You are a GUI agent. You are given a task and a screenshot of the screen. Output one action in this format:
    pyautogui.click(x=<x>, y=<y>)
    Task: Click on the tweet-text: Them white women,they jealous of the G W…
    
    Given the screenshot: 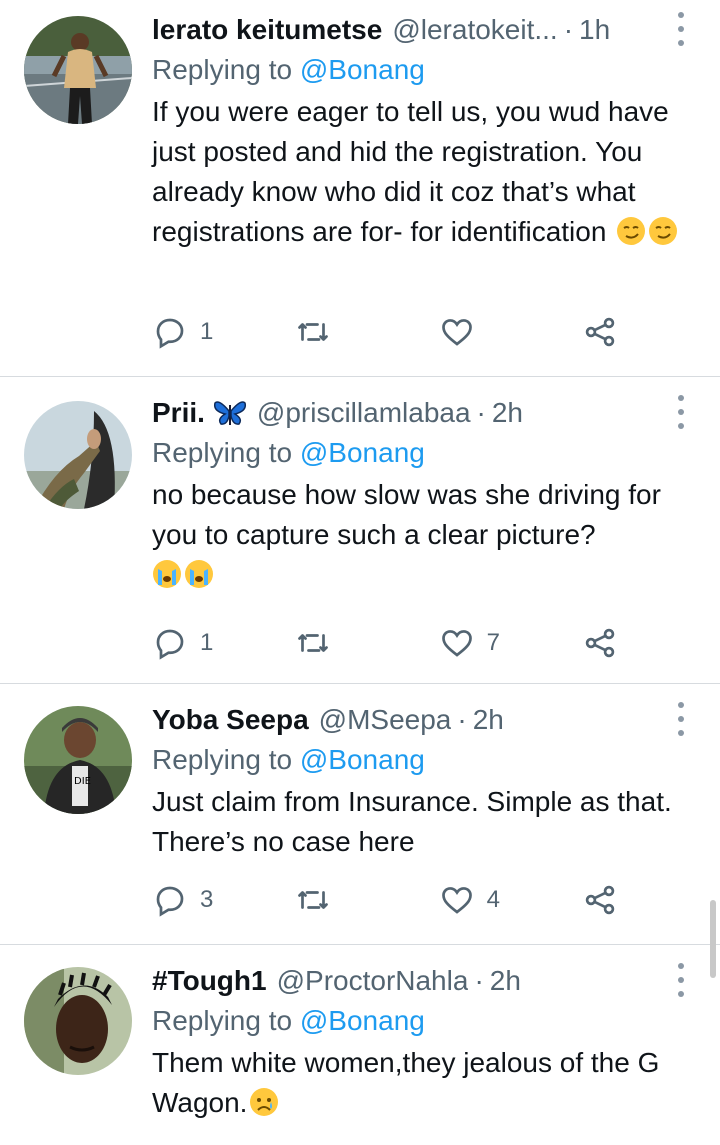 What is the action you would take?
    pyautogui.click(x=422, y=1083)
    